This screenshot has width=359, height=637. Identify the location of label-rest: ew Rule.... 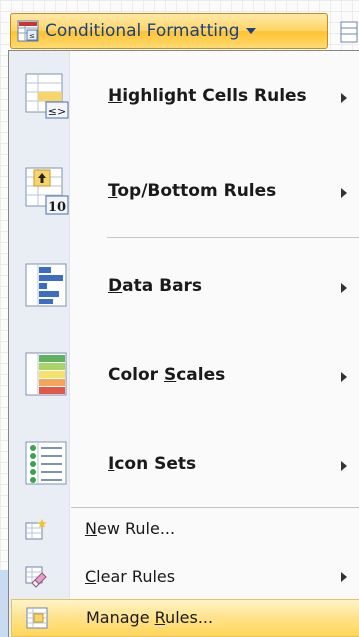
(136, 528).